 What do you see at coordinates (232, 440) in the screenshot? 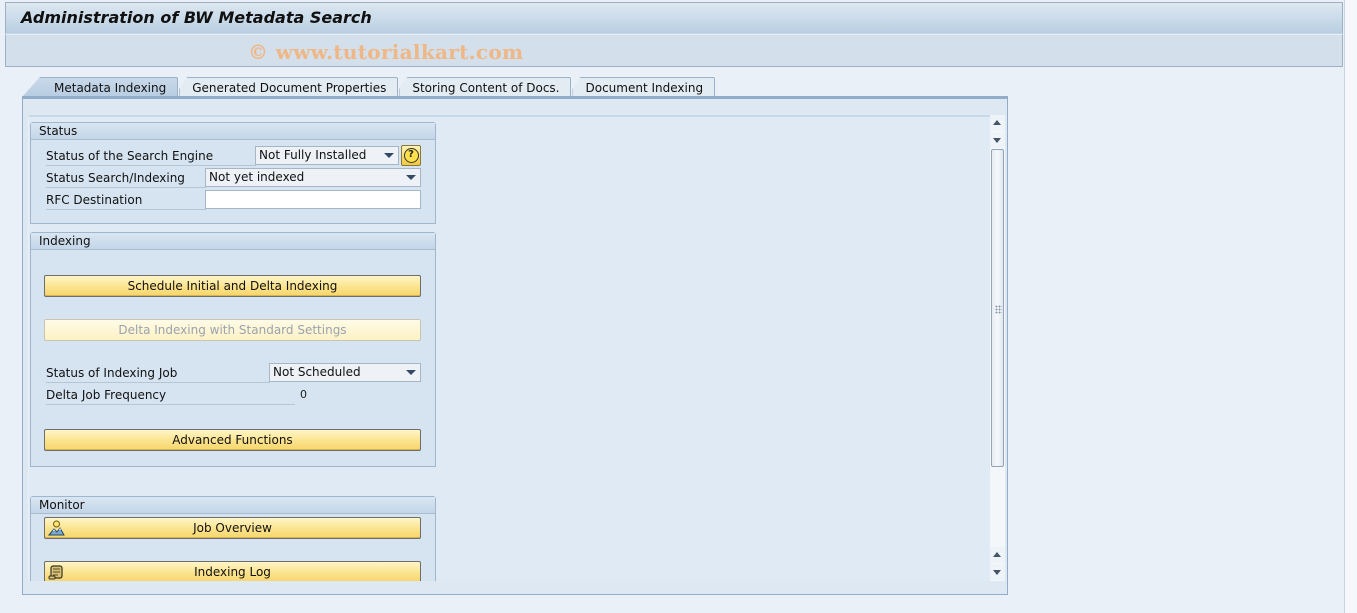
I see `advanced-functions-button: Advanced Functions` at bounding box center [232, 440].